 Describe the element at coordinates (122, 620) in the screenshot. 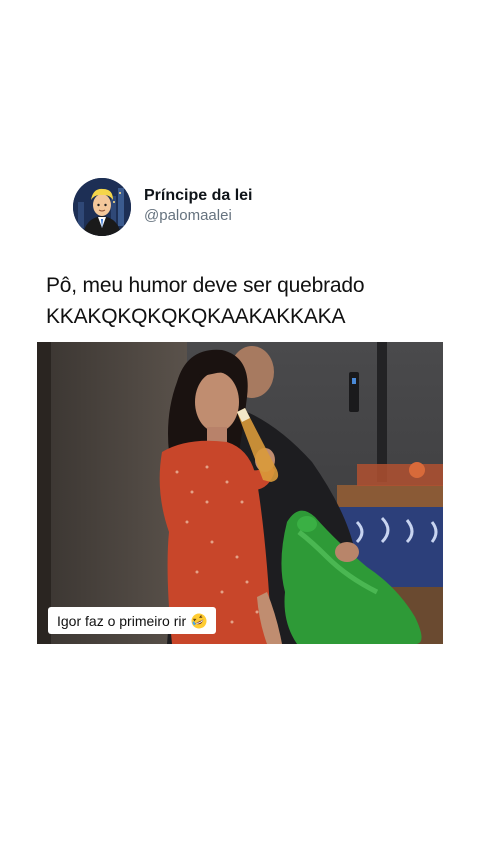

I see `video-caption-text: Igor faz o primeiro rir` at that location.